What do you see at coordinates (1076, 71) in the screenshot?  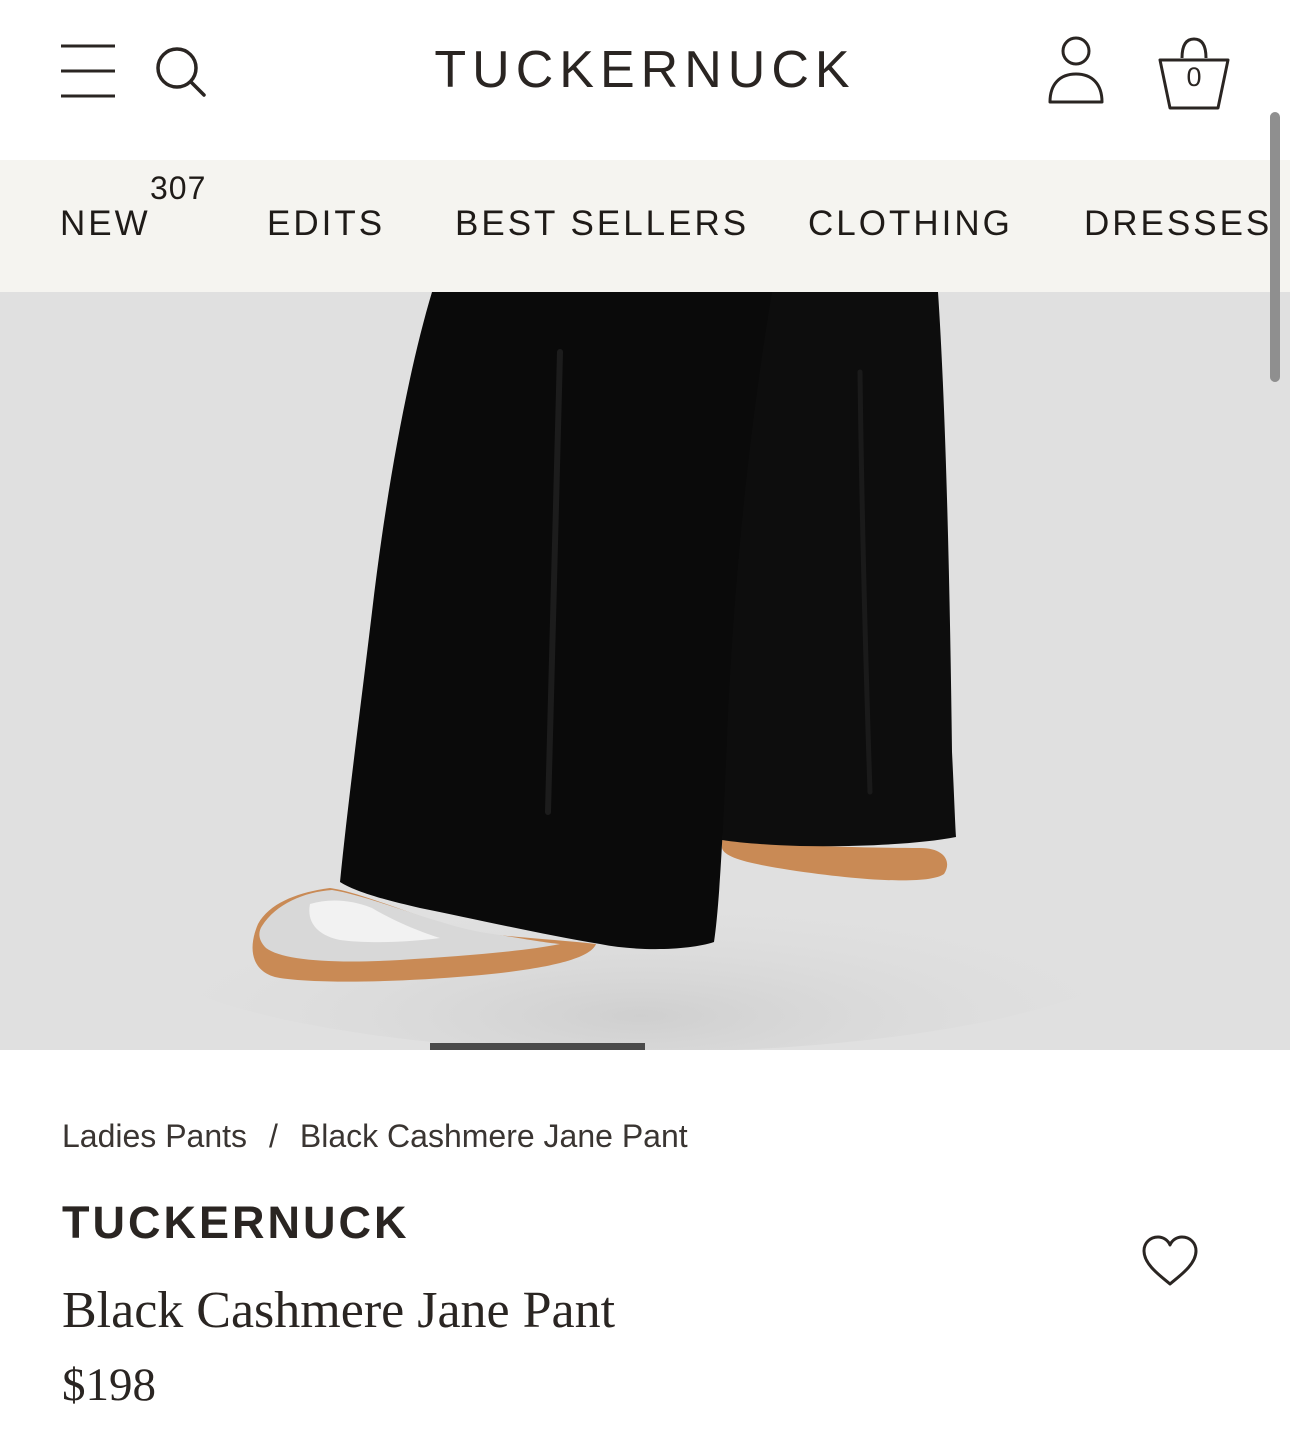 I see `account-icon` at bounding box center [1076, 71].